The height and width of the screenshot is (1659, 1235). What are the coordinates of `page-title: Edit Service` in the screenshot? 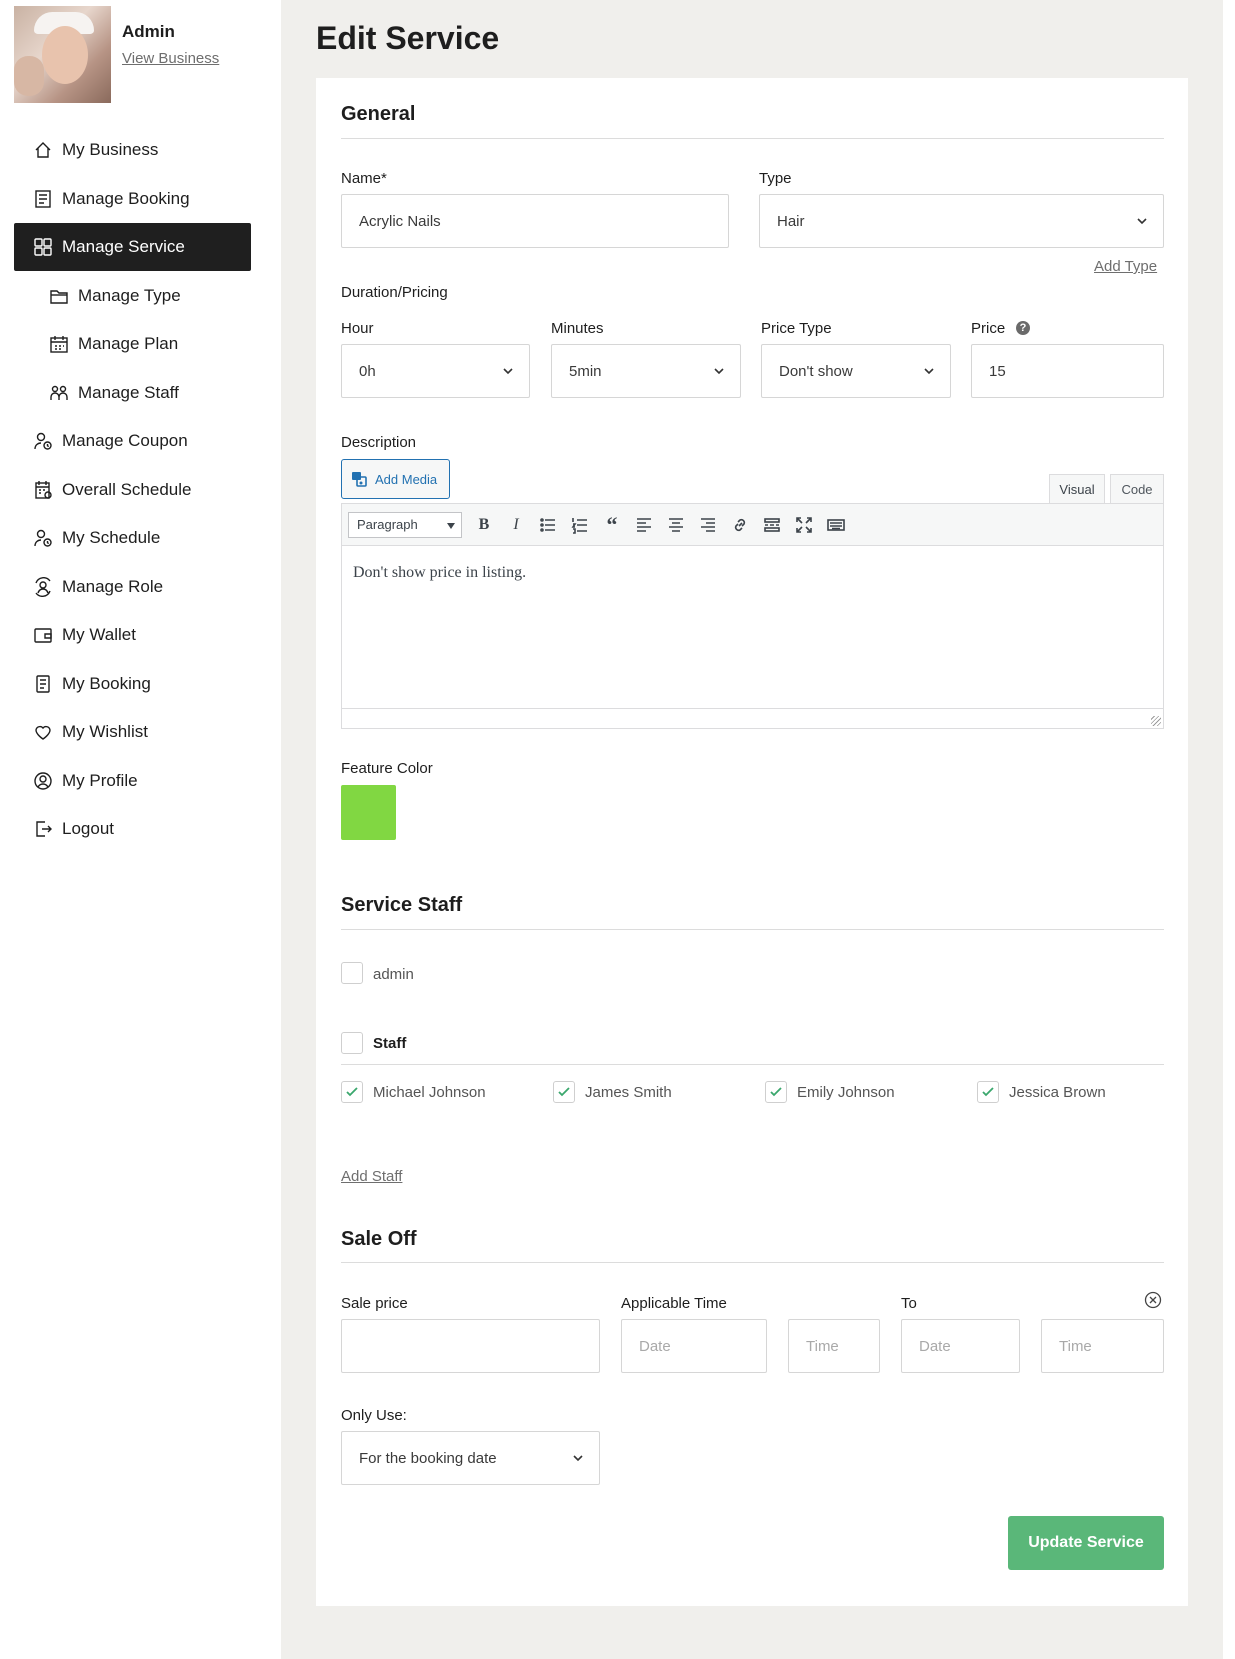 It's located at (408, 38).